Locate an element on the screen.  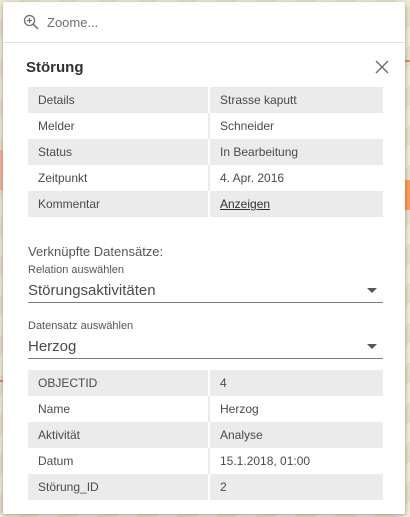
record-select-label: Datensatz auswählen is located at coordinates (81, 326).